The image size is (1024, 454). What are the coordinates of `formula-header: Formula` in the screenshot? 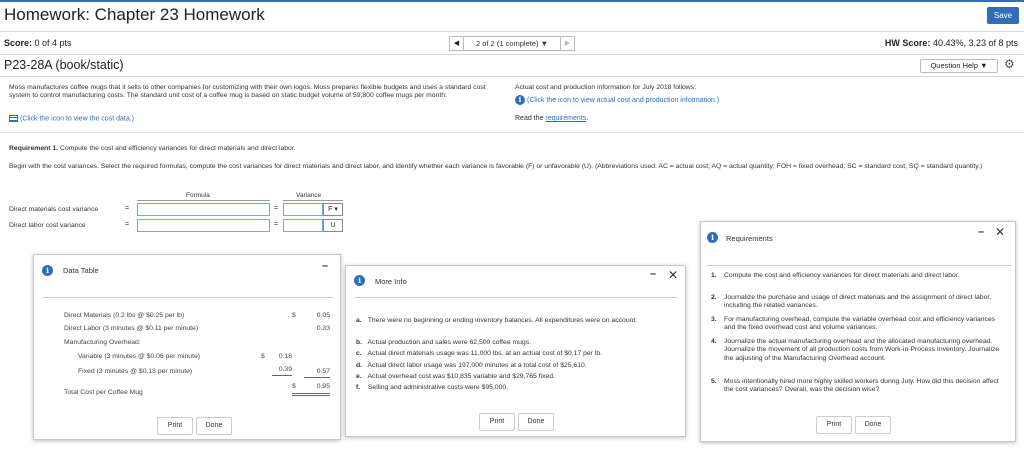 It's located at (198, 195).